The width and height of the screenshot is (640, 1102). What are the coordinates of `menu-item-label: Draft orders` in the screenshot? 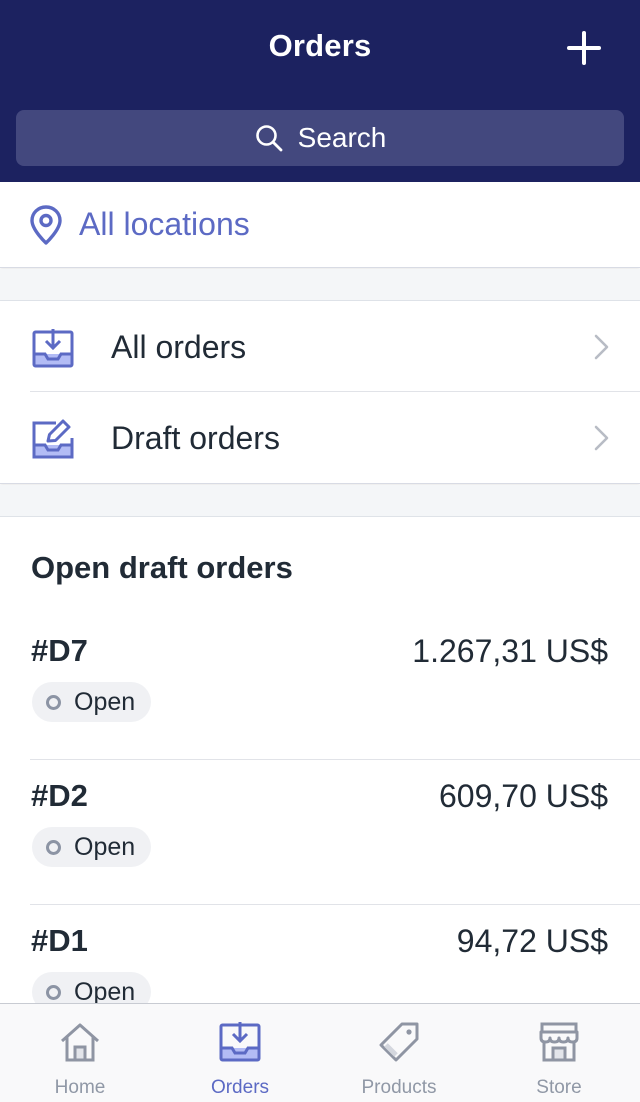 It's located at (195, 438).